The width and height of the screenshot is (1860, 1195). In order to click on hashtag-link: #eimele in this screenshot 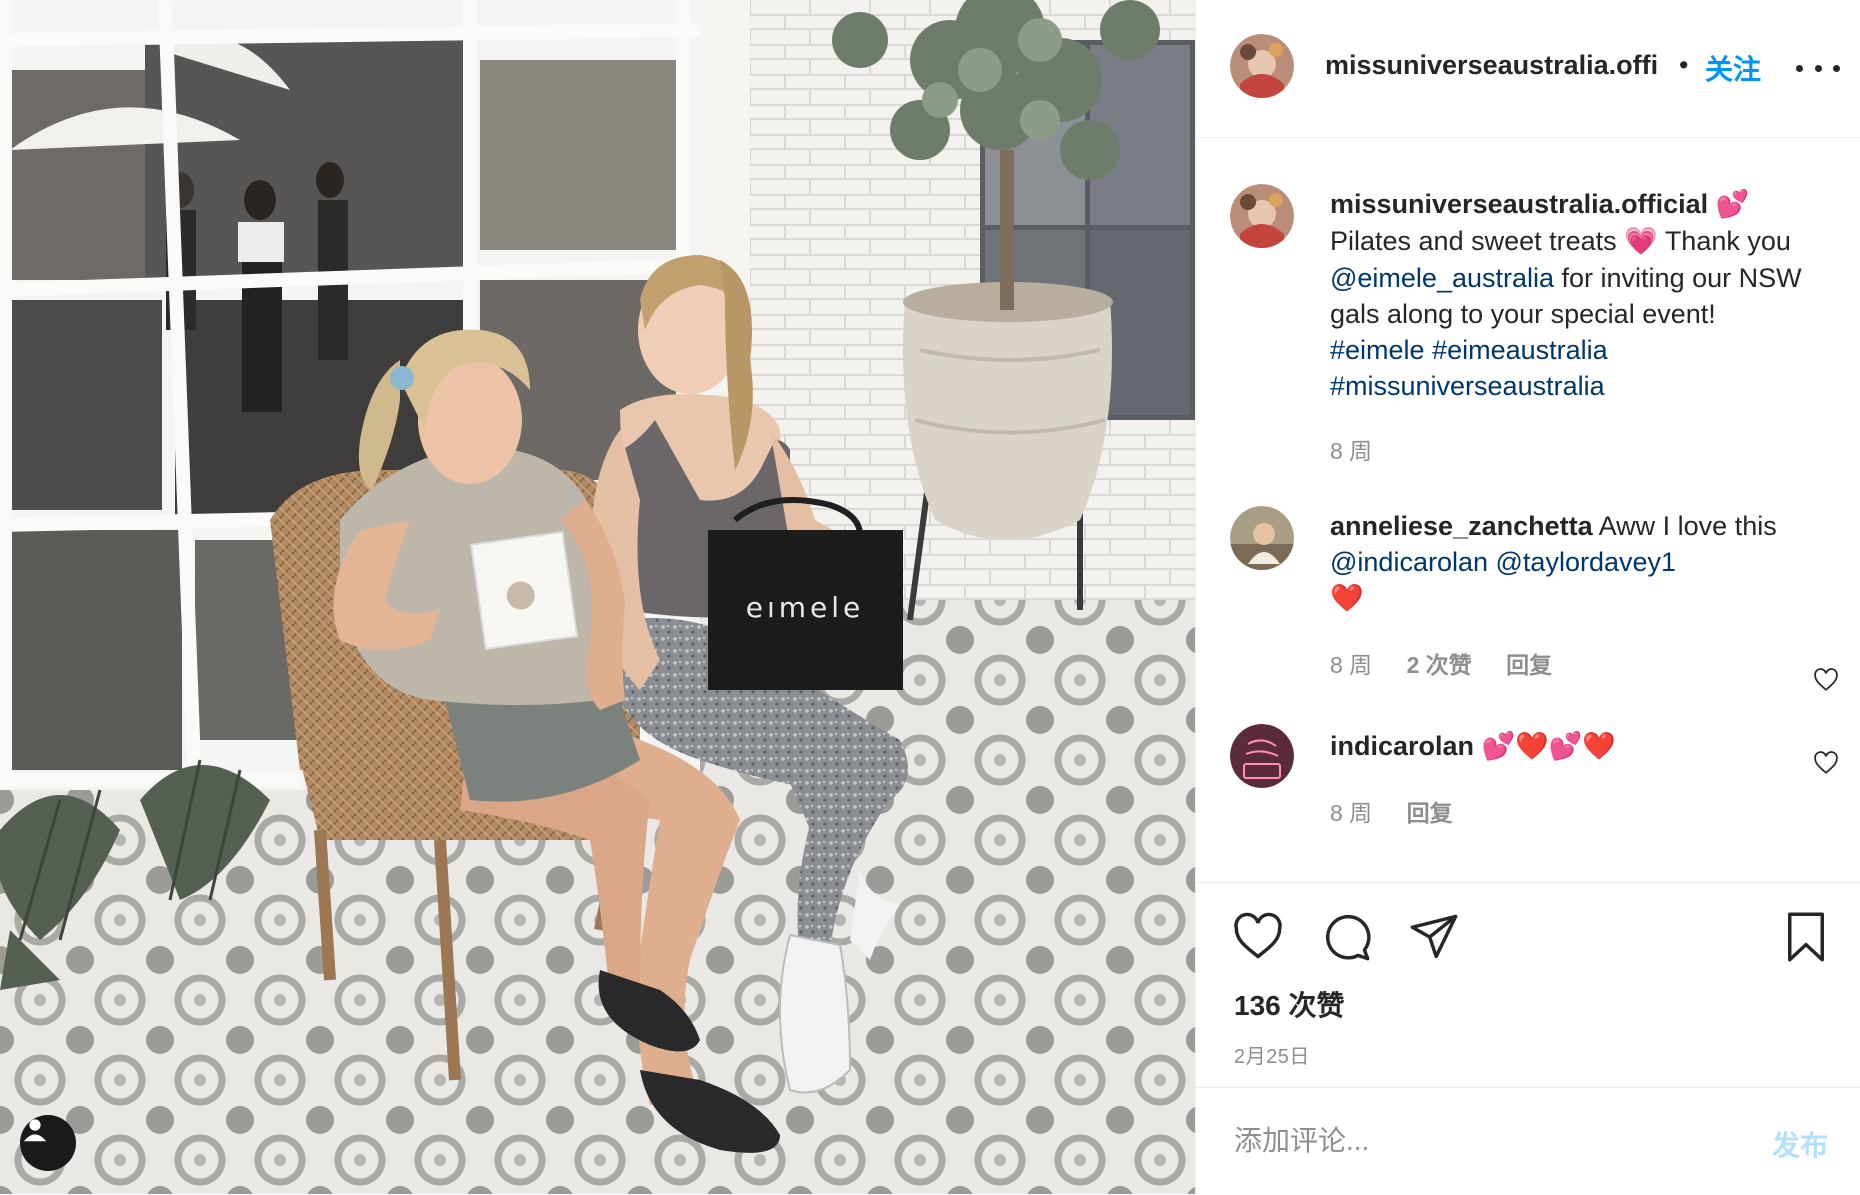, I will do `click(1377, 350)`.